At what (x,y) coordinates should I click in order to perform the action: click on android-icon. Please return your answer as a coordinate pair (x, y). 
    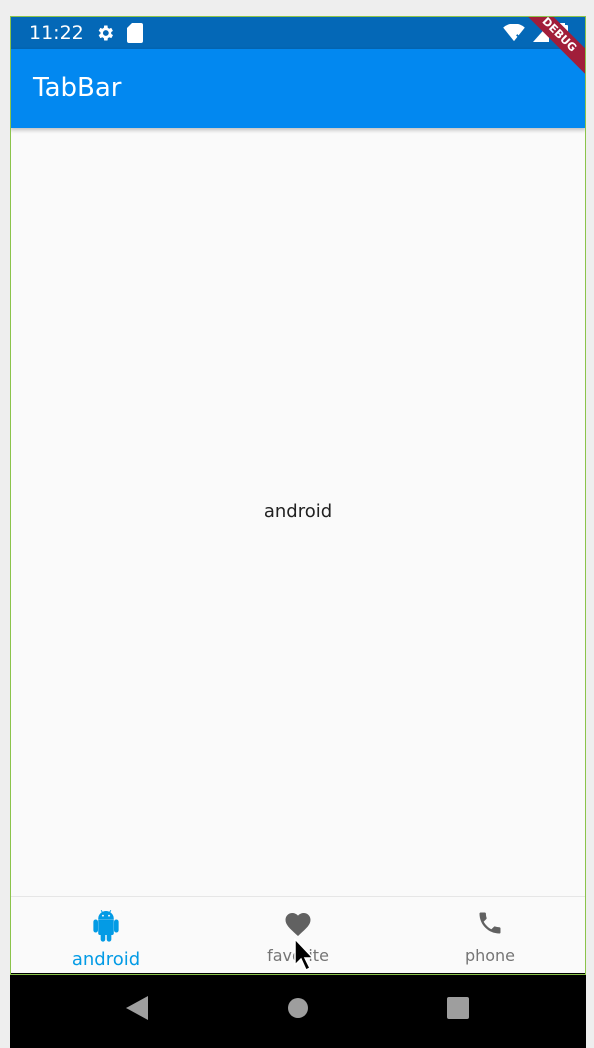
    Looking at the image, I should click on (106, 928).